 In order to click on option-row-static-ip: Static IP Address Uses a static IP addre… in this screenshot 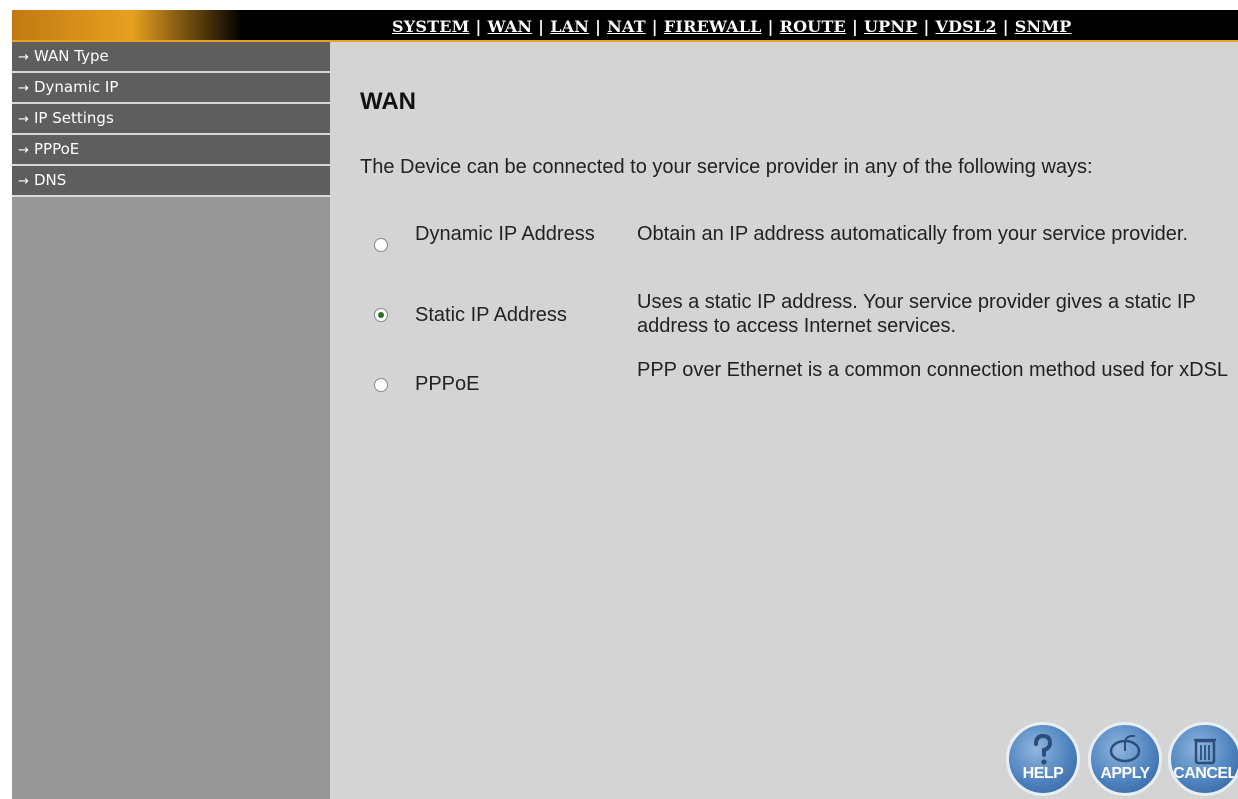, I will do `click(799, 316)`.